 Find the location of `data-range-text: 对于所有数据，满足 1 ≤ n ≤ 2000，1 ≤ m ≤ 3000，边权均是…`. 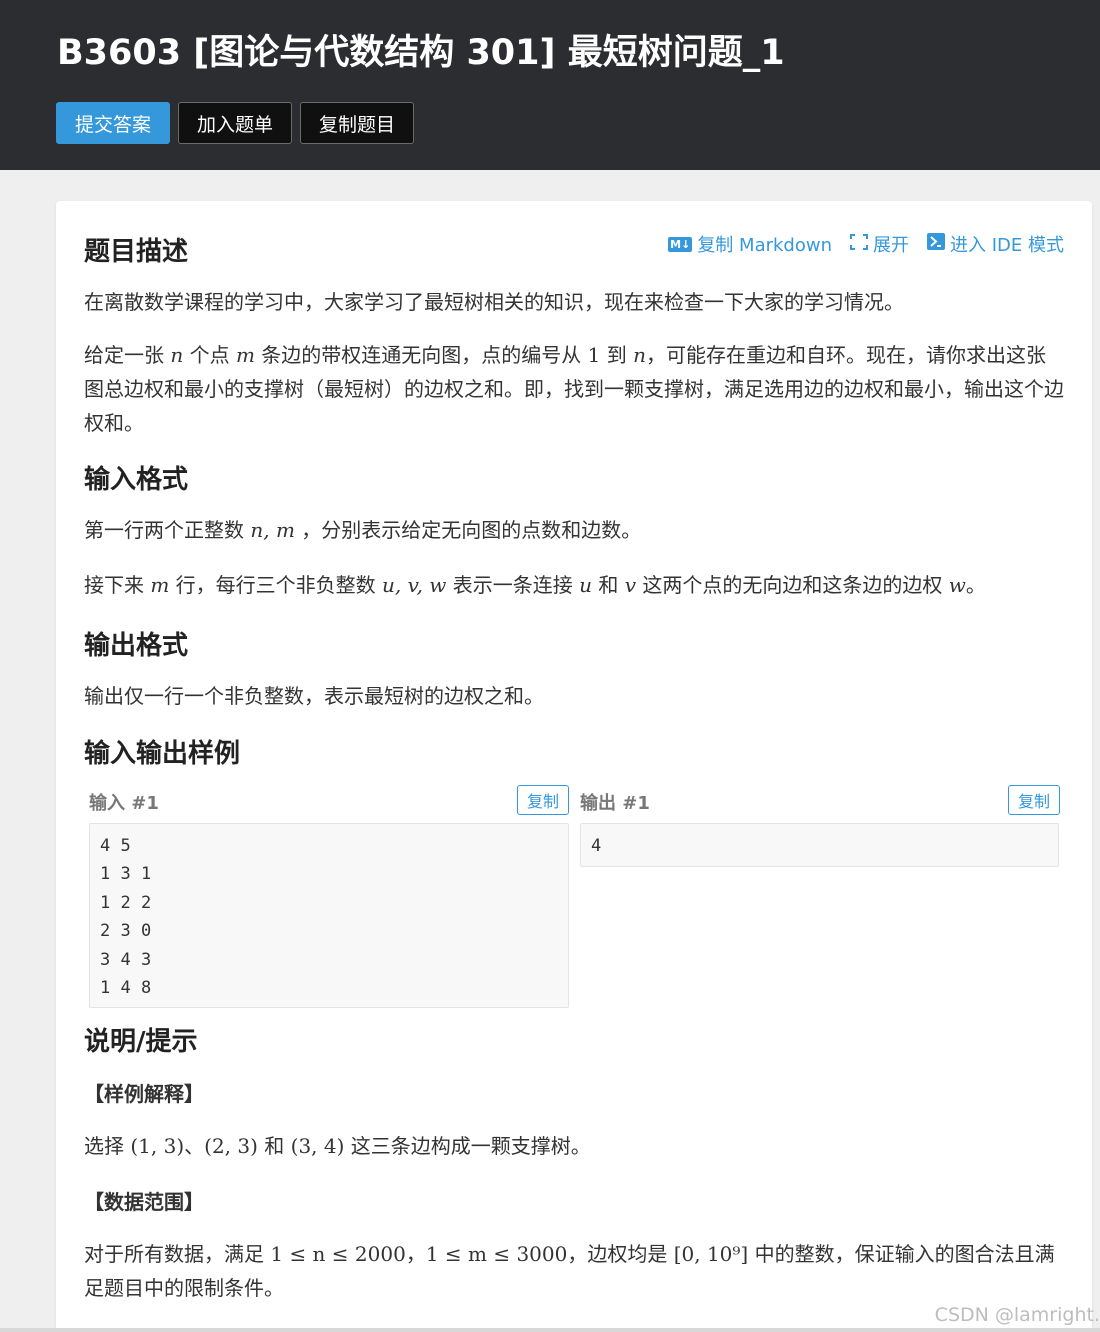

data-range-text: 对于所有数据，满足 1 ≤ n ≤ 2000，1 ≤ m ≤ 3000，边权均是… is located at coordinates (569, 1271).